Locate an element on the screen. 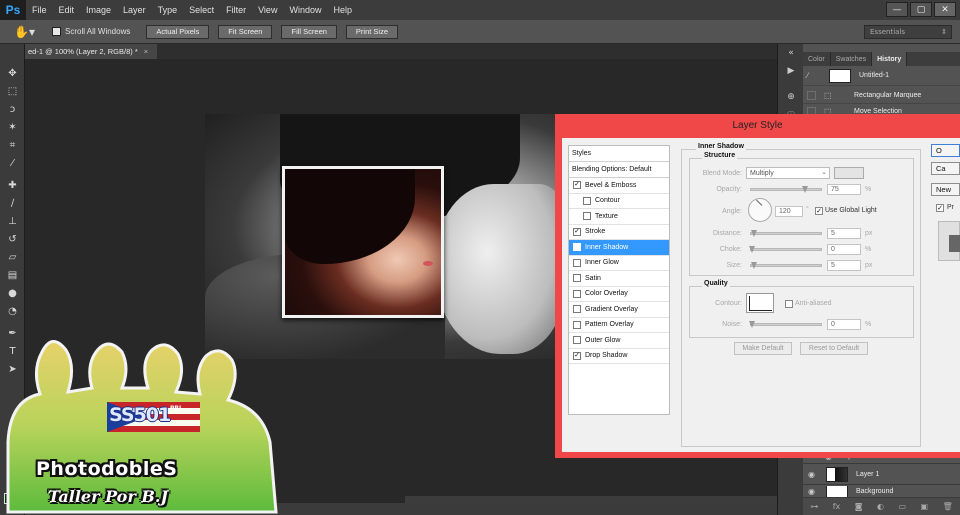 The width and height of the screenshot is (960, 515). menu-edit: Edit is located at coordinates (67, 10).